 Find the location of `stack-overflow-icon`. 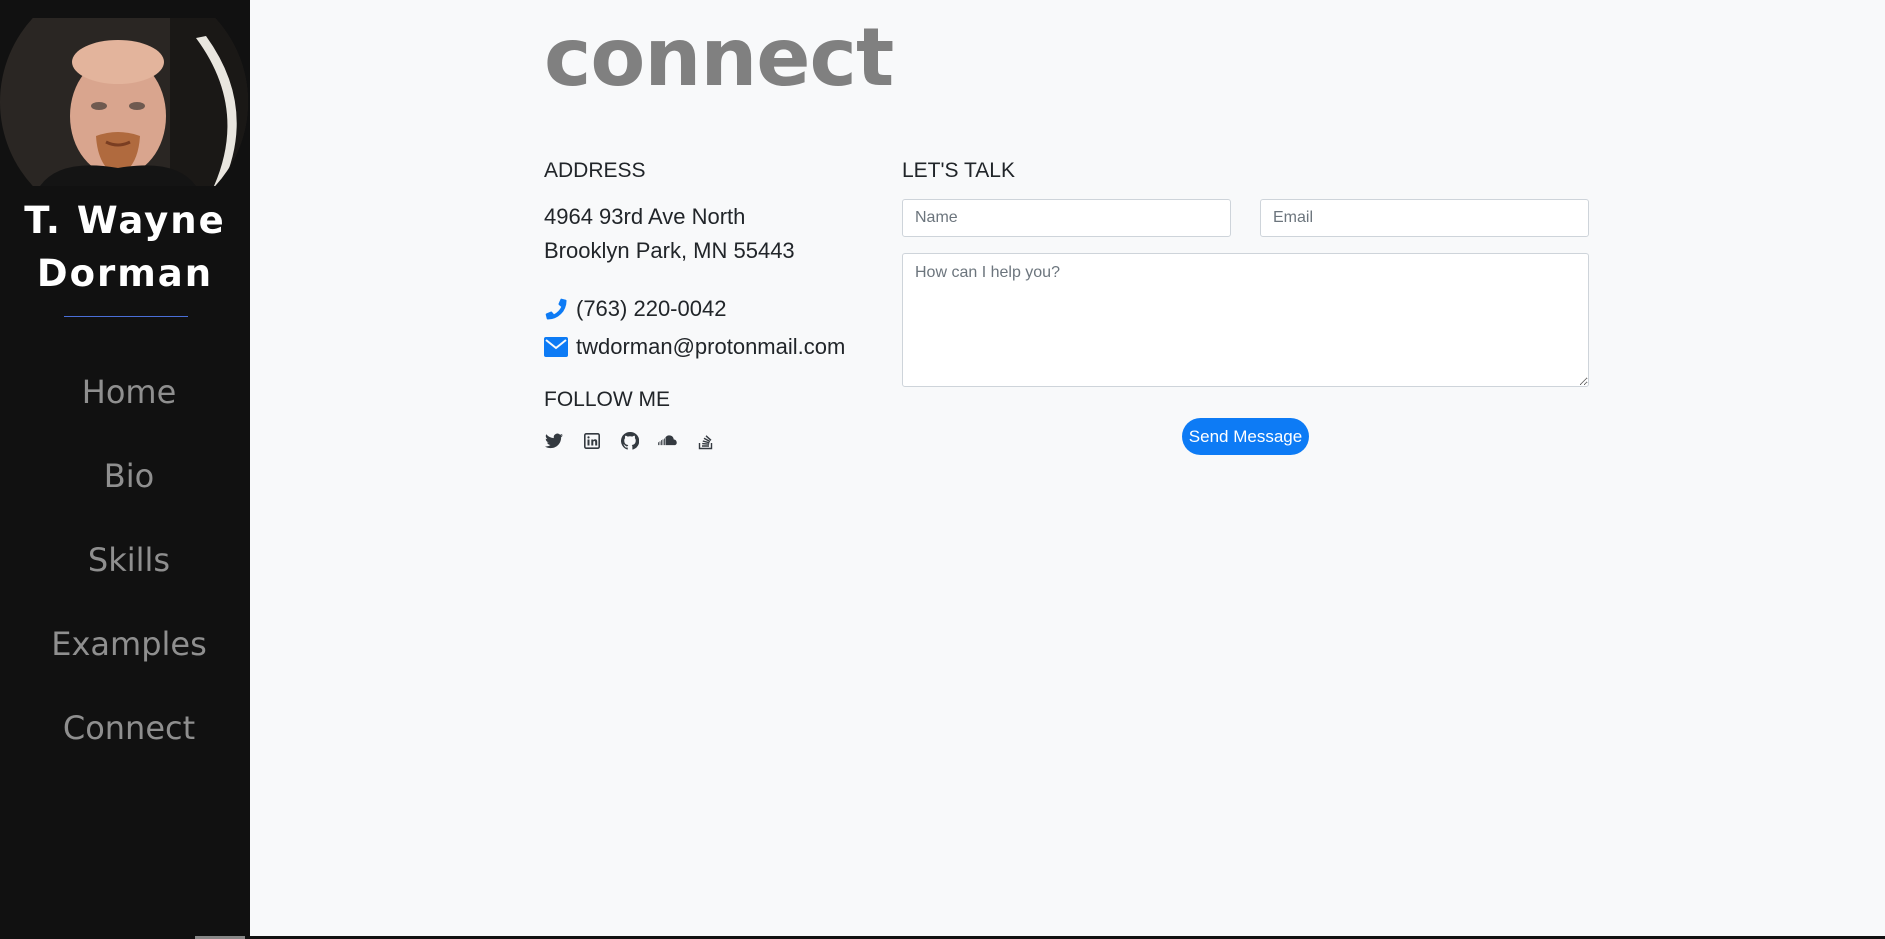

stack-overflow-icon is located at coordinates (706, 441).